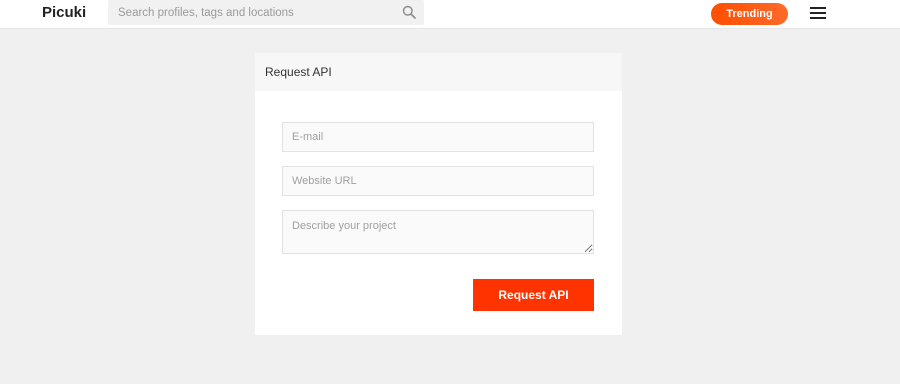  I want to click on email-field, so click(438, 137).